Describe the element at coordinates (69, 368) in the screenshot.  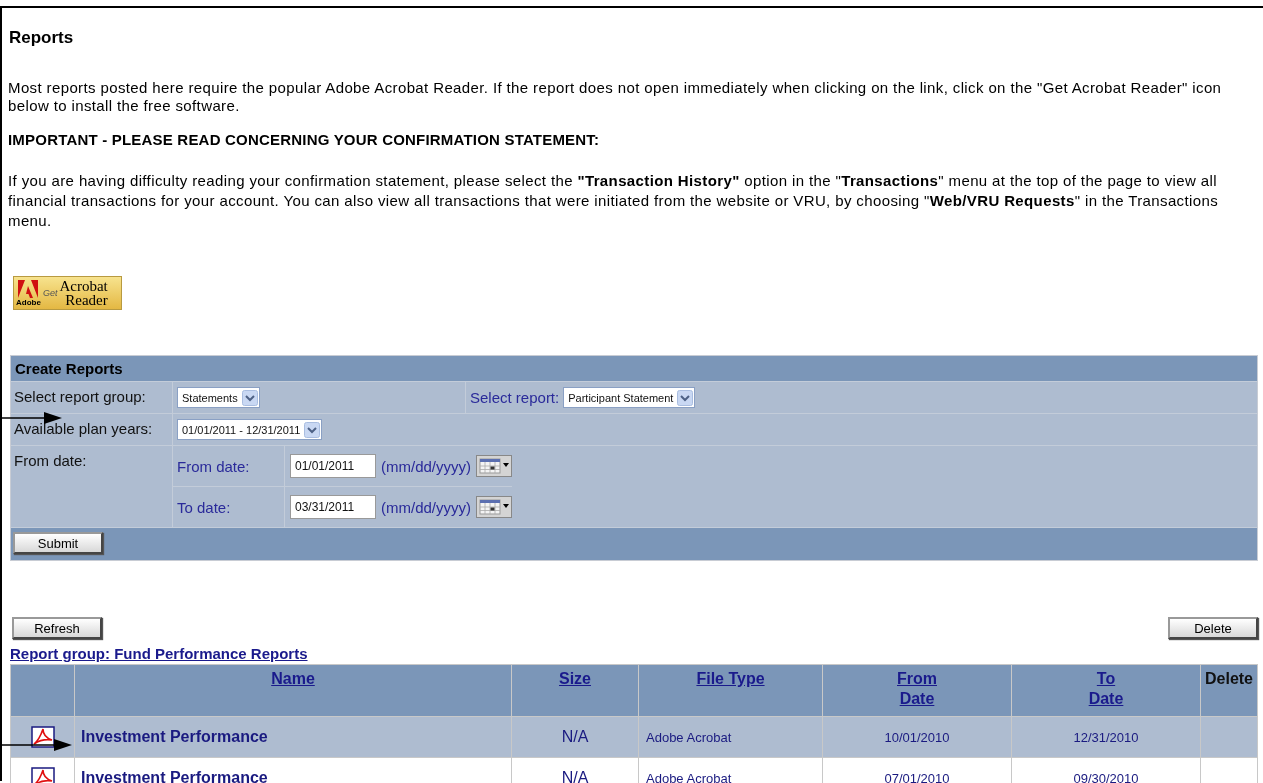
I see `panel-title: Create Reports` at that location.